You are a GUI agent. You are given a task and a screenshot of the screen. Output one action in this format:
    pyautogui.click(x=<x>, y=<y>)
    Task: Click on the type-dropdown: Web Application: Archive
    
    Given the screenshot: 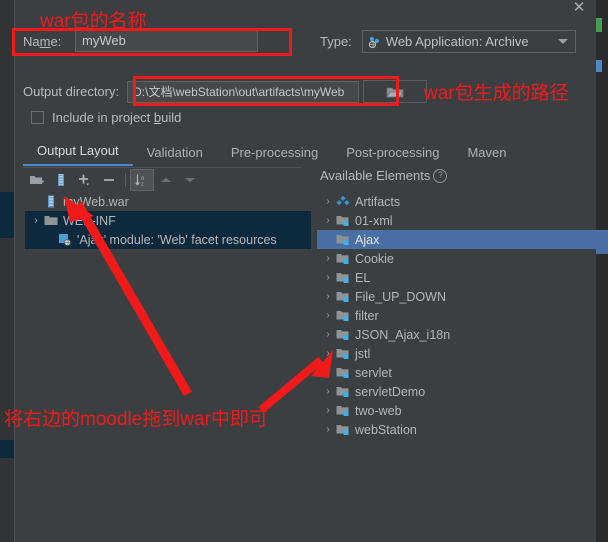 What is the action you would take?
    pyautogui.click(x=468, y=41)
    